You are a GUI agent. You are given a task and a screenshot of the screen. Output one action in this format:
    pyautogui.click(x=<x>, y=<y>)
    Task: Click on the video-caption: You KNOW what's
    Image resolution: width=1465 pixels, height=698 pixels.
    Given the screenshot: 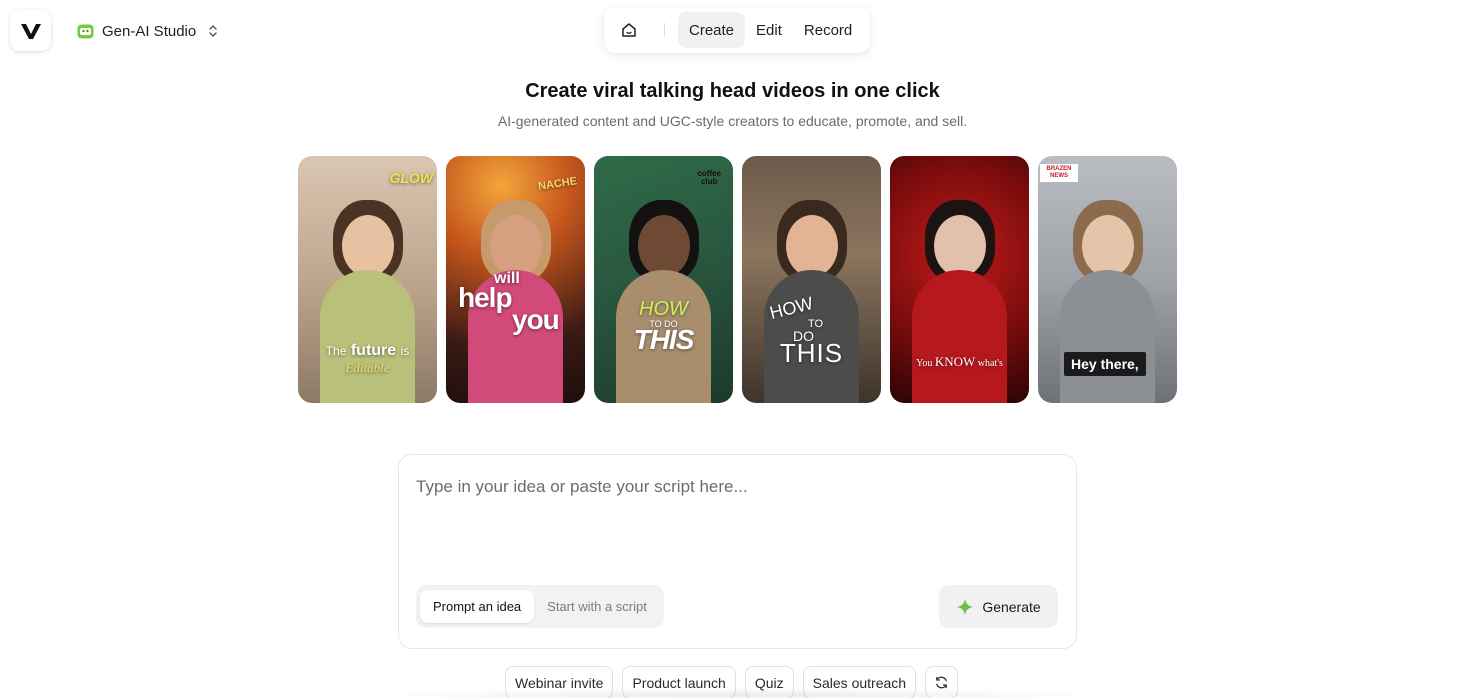 What is the action you would take?
    pyautogui.click(x=959, y=361)
    